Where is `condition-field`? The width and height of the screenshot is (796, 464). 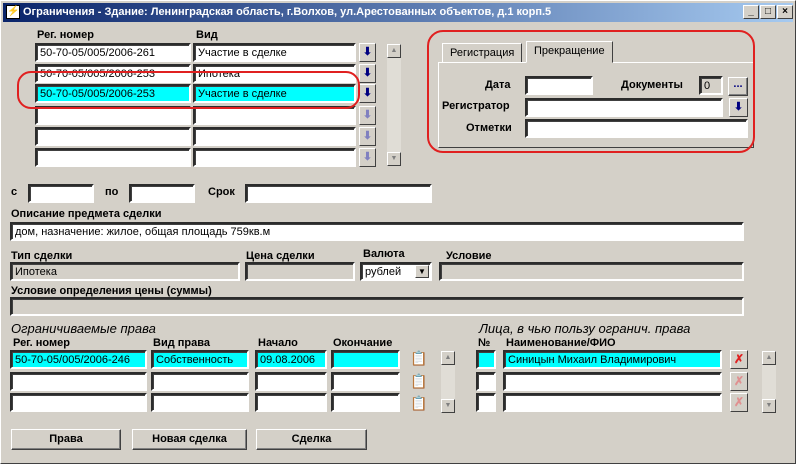 condition-field is located at coordinates (591, 271).